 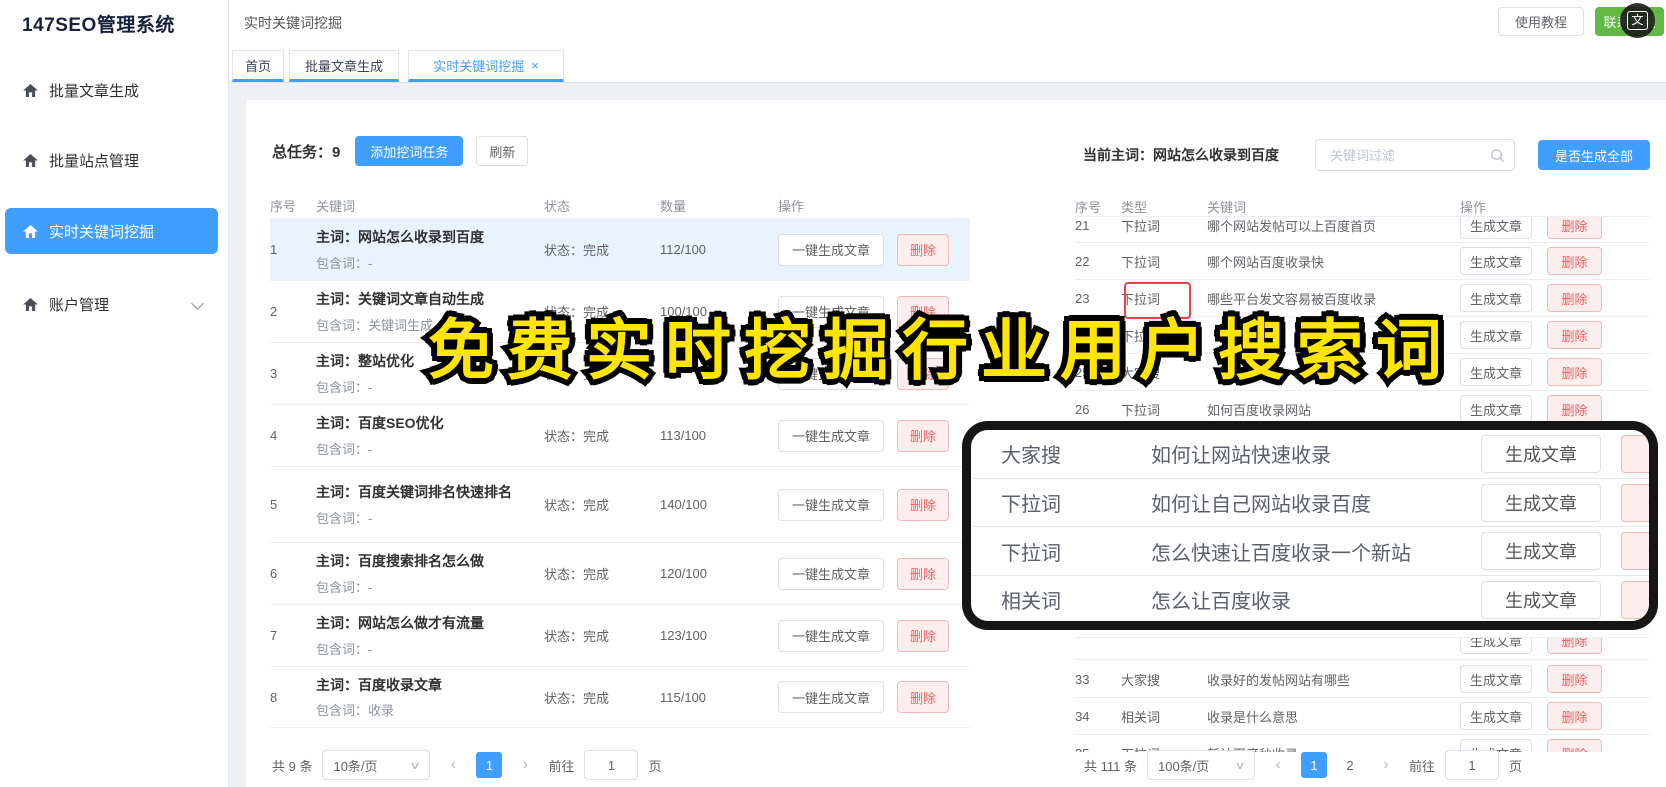 I want to click on refresh-button: 刷新, so click(x=502, y=151).